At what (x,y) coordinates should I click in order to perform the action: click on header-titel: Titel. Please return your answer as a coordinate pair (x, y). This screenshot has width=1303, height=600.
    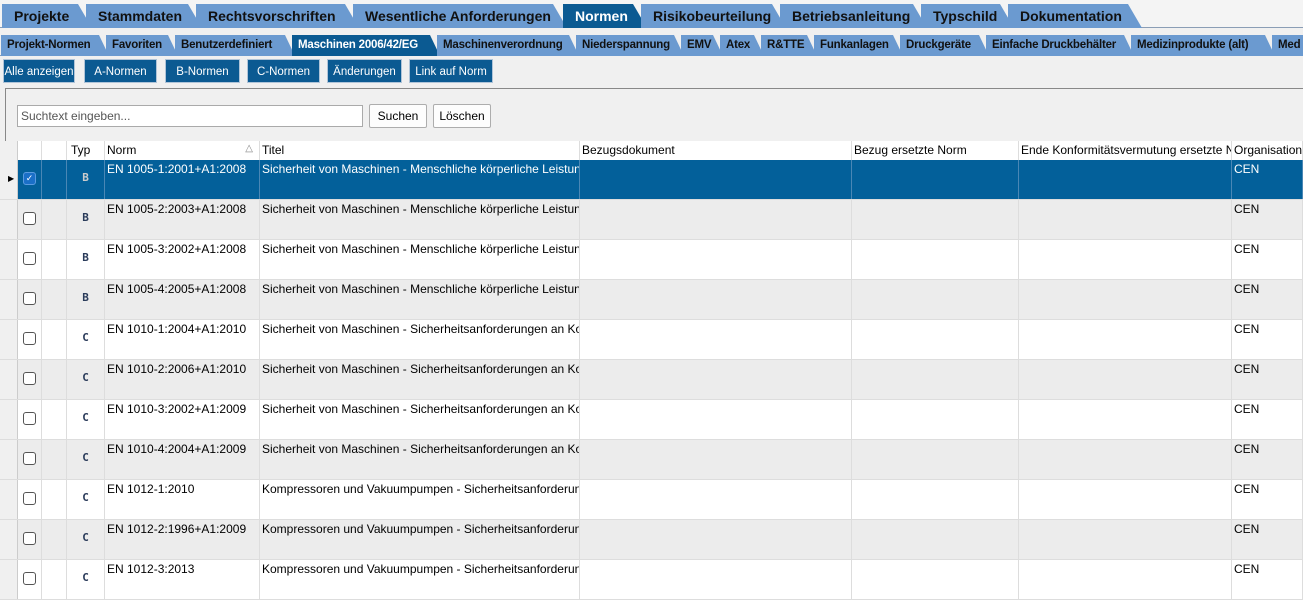
    Looking at the image, I should click on (420, 150).